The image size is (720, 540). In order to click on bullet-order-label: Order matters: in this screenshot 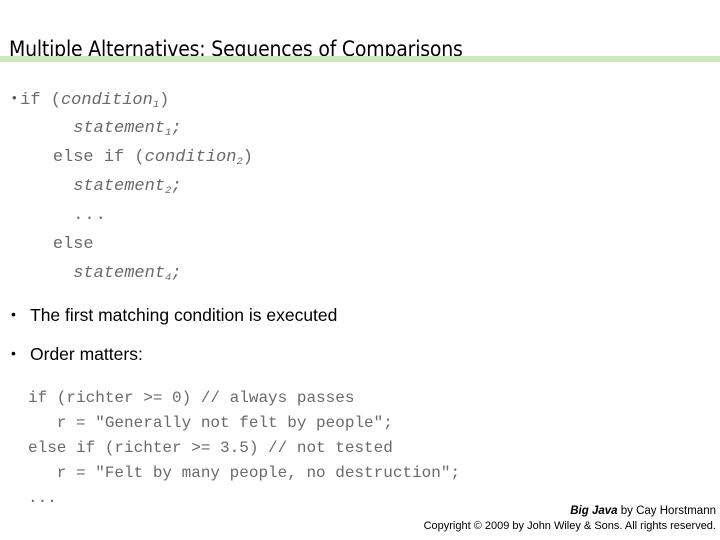, I will do `click(86, 354)`.